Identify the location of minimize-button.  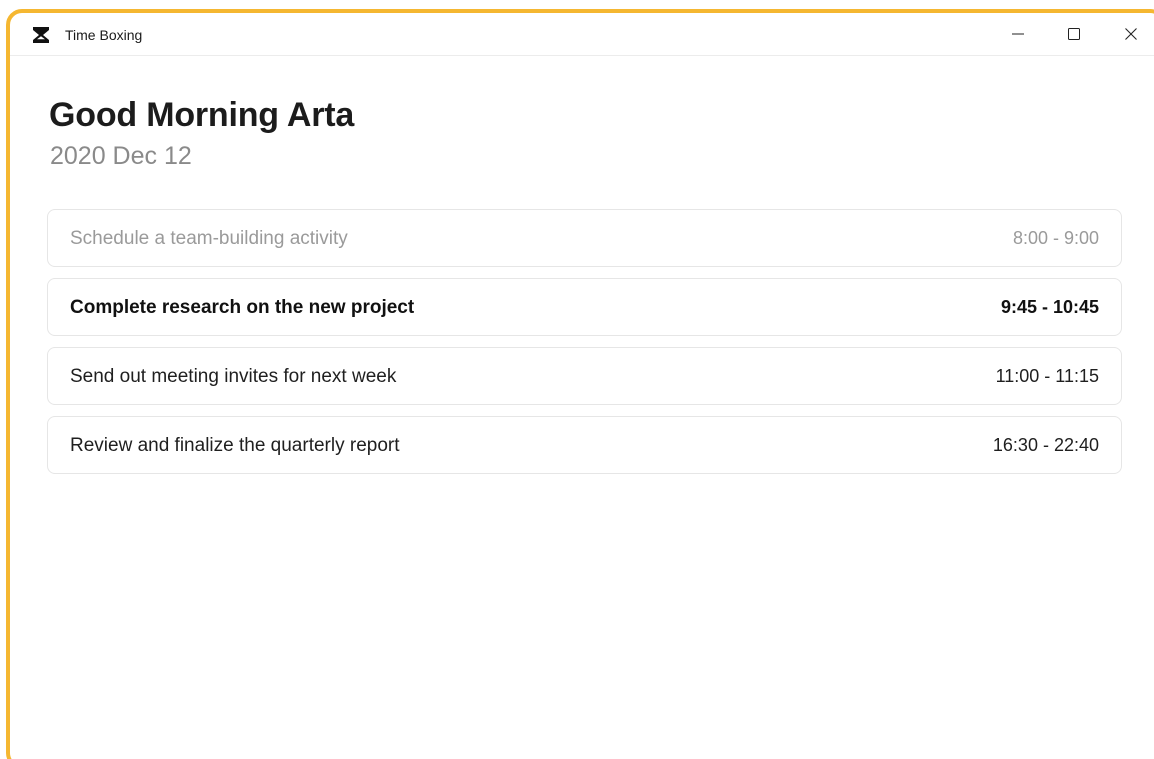
(1018, 34).